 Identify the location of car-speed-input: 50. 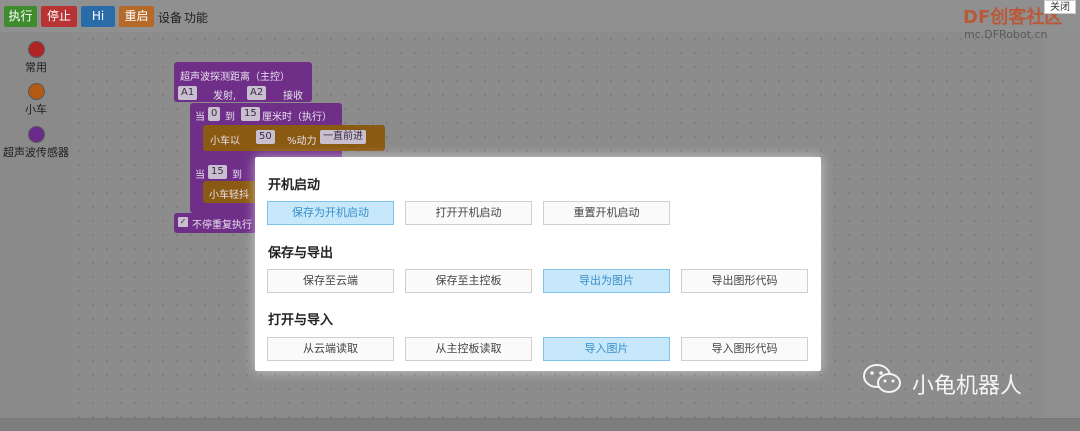
(265, 137).